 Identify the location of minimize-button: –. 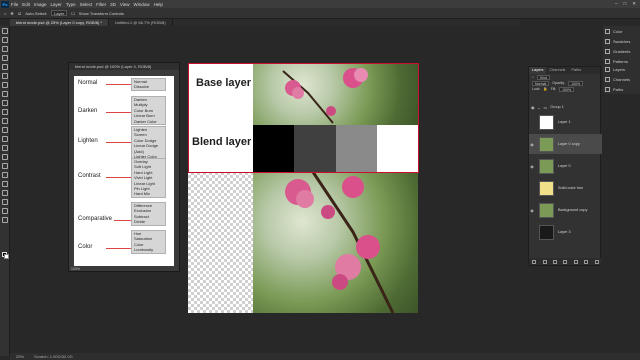
(616, 4).